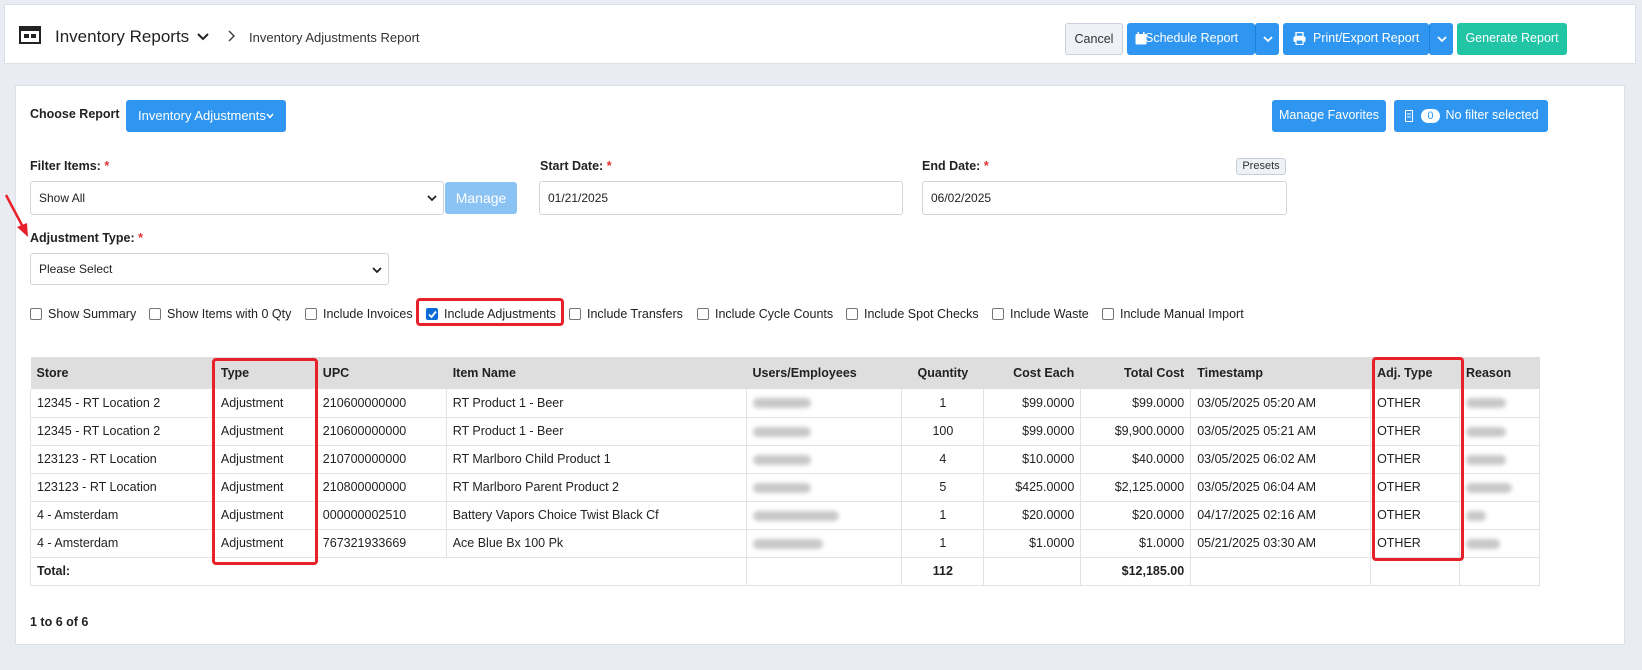  I want to click on choose-report-label: Choose Report, so click(75, 114).